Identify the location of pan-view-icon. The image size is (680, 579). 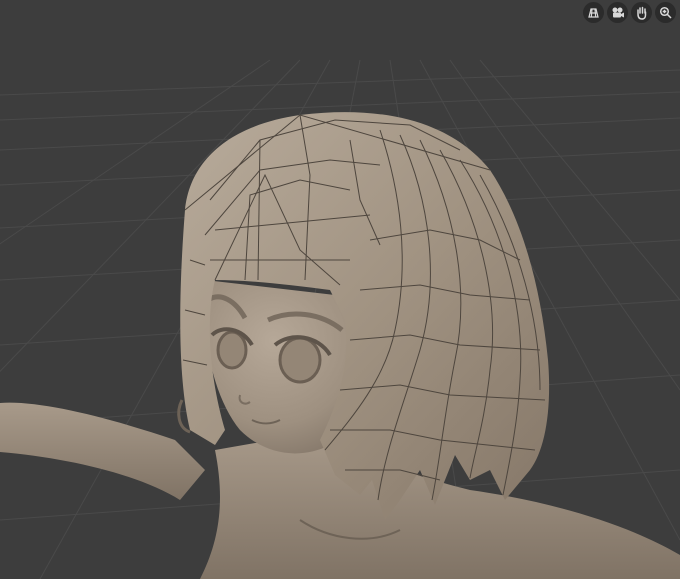
(642, 13).